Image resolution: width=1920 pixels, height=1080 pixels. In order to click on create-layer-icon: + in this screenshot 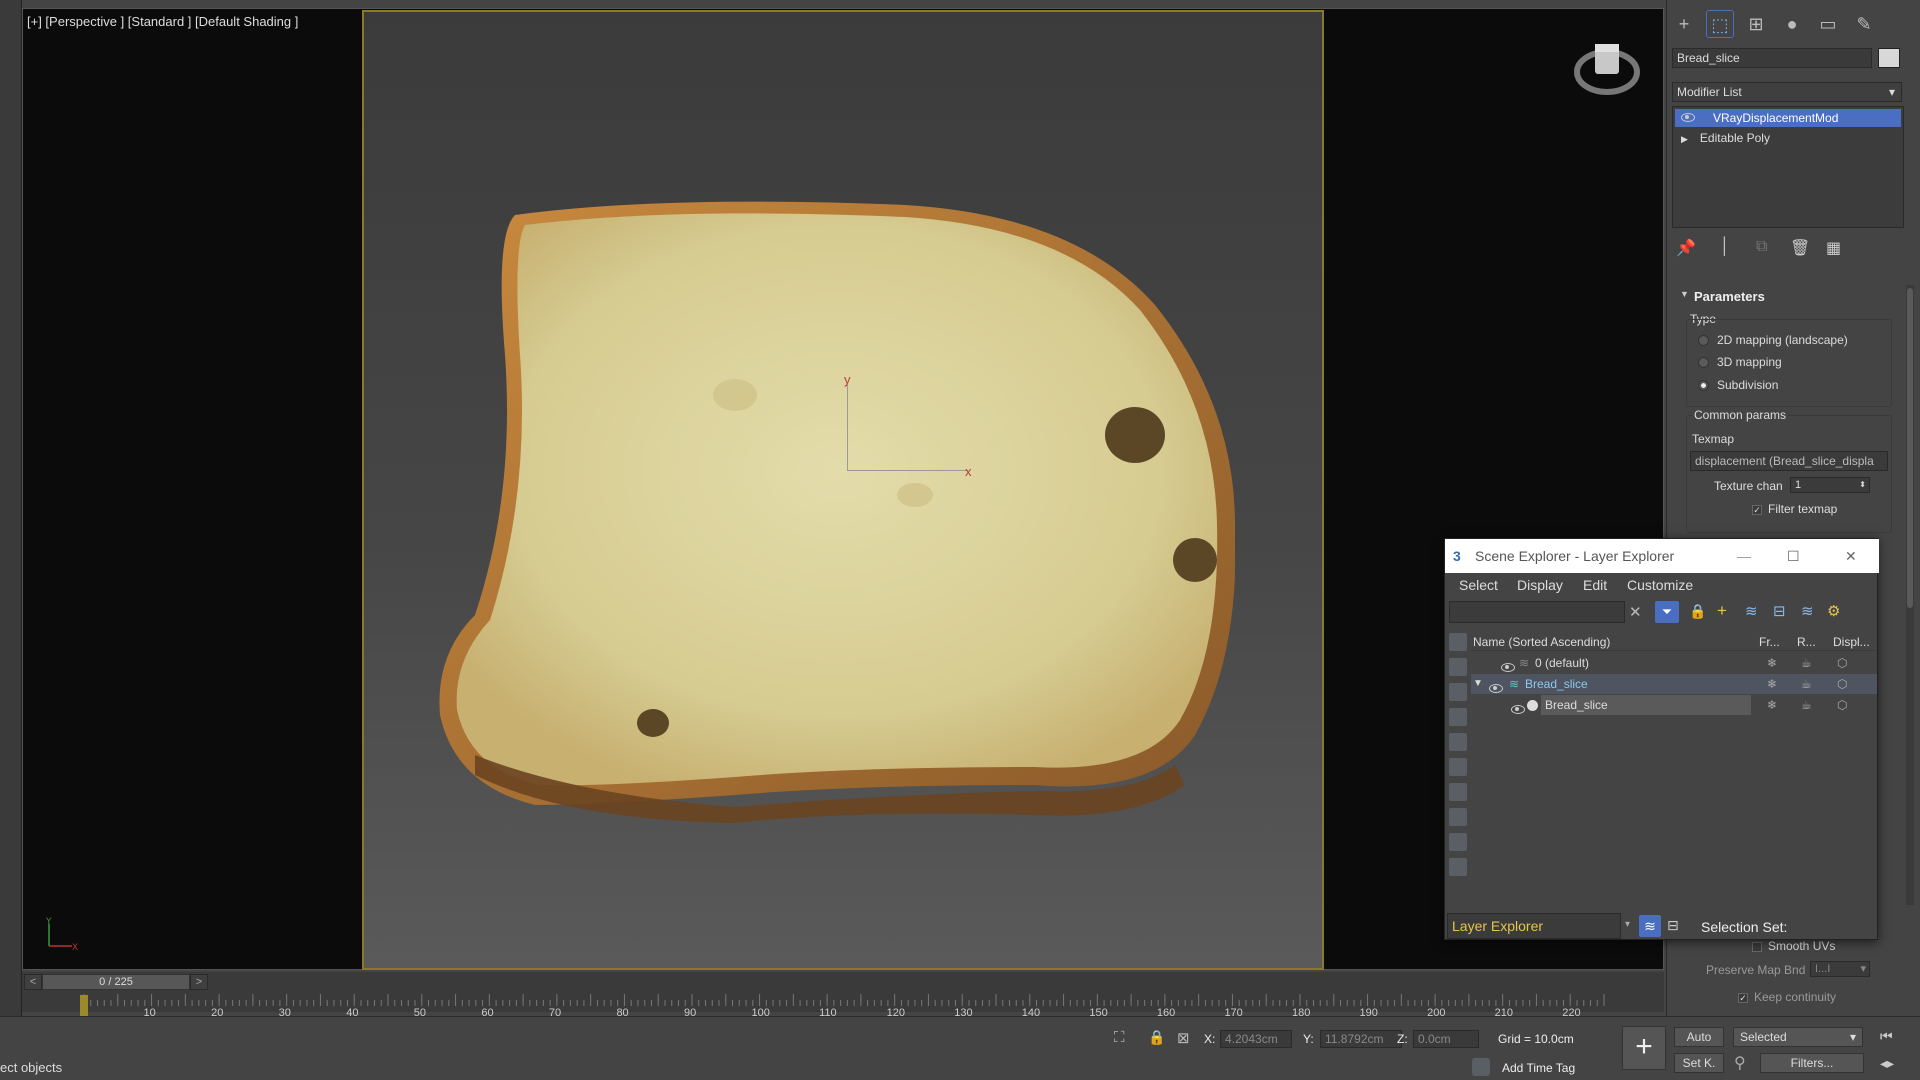, I will do `click(1722, 611)`.